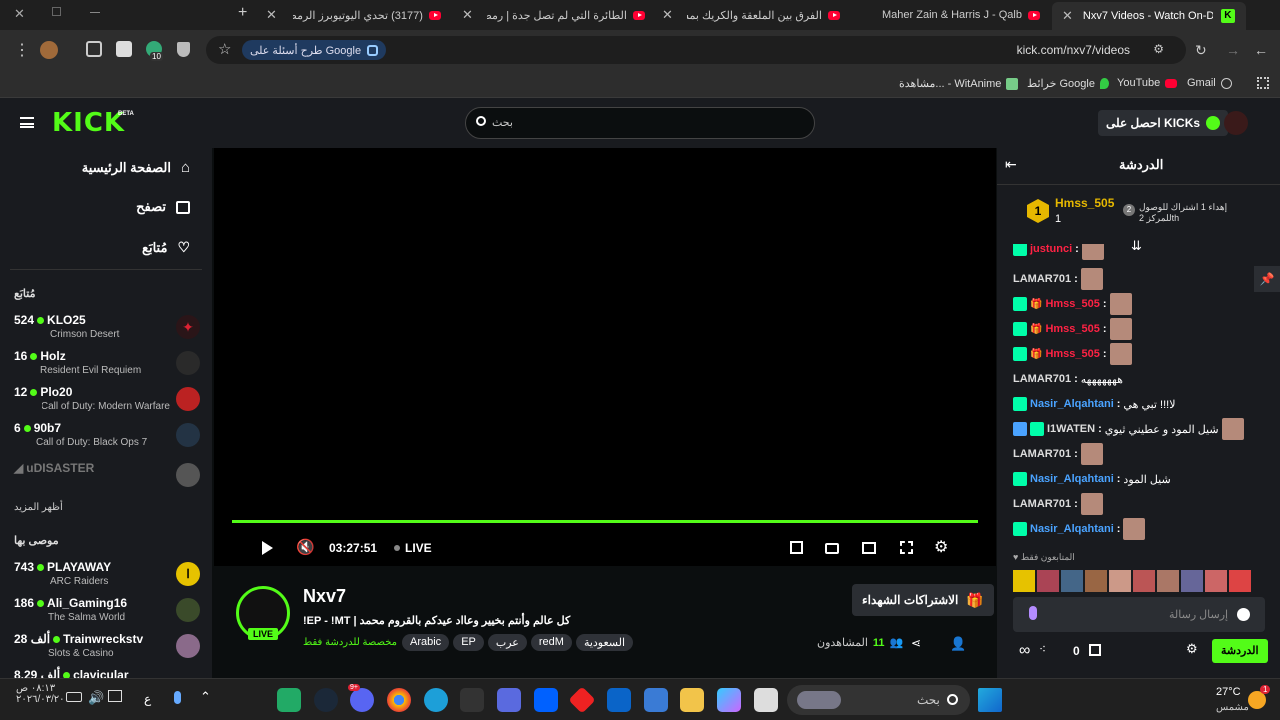 The height and width of the screenshot is (720, 1280). Describe the element at coordinates (990, 700) in the screenshot. I see `start-windows-icon` at that location.